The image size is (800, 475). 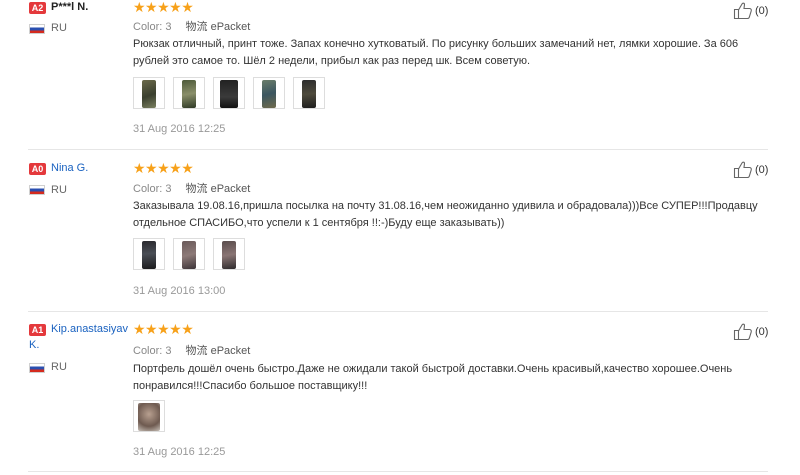 What do you see at coordinates (89, 329) in the screenshot?
I see `buyer-name: Kip.anastasiyav` at bounding box center [89, 329].